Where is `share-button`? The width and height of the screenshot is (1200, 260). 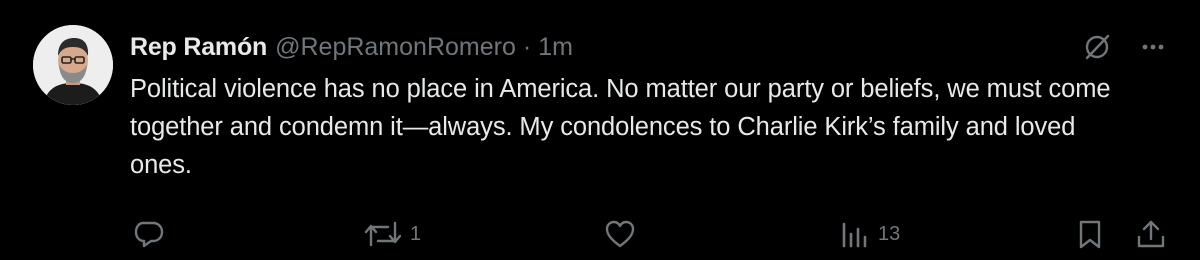
share-button is located at coordinates (1151, 234).